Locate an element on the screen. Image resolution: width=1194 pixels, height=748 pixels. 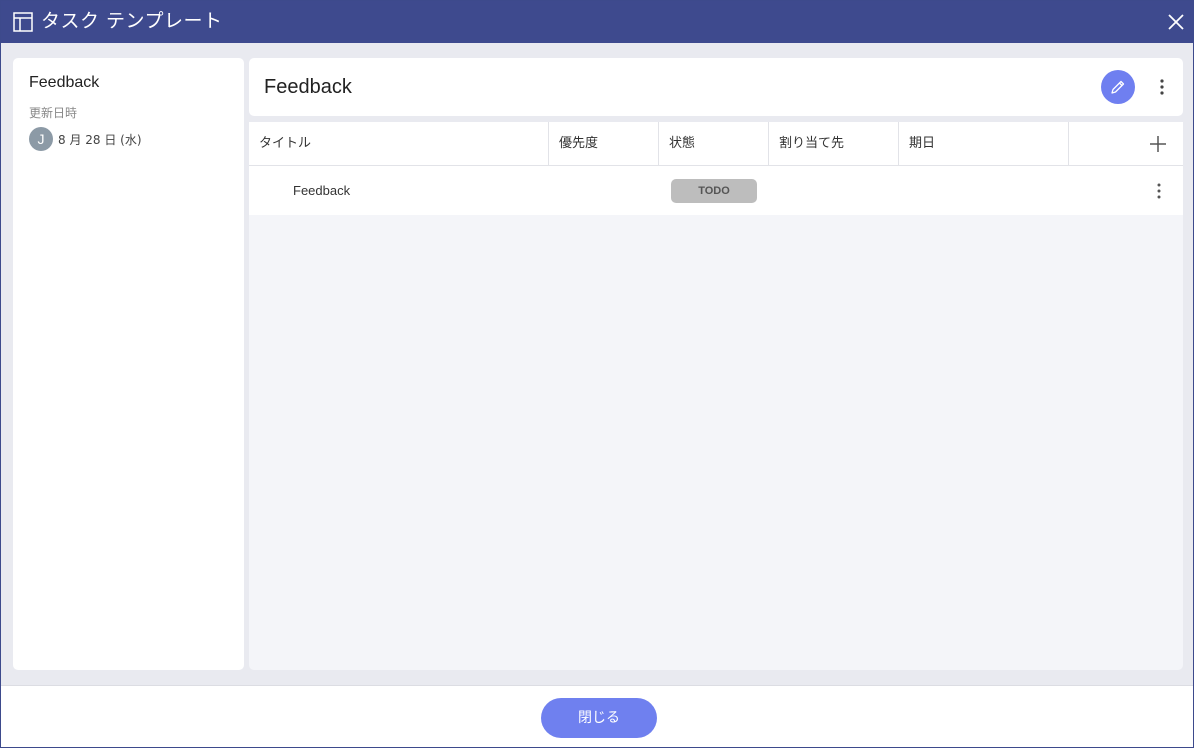
updated-date: 8 月 28 日 (水) is located at coordinates (100, 140).